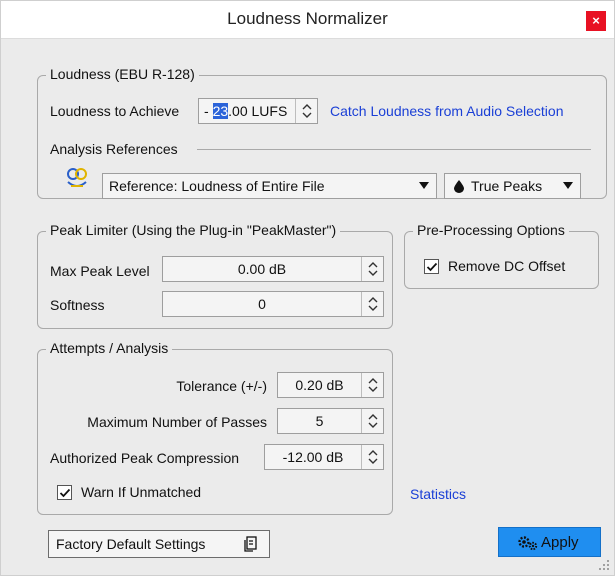 This screenshot has width=615, height=576. What do you see at coordinates (145, 458) in the screenshot?
I see `compression-label: Authorized Peak Compression` at bounding box center [145, 458].